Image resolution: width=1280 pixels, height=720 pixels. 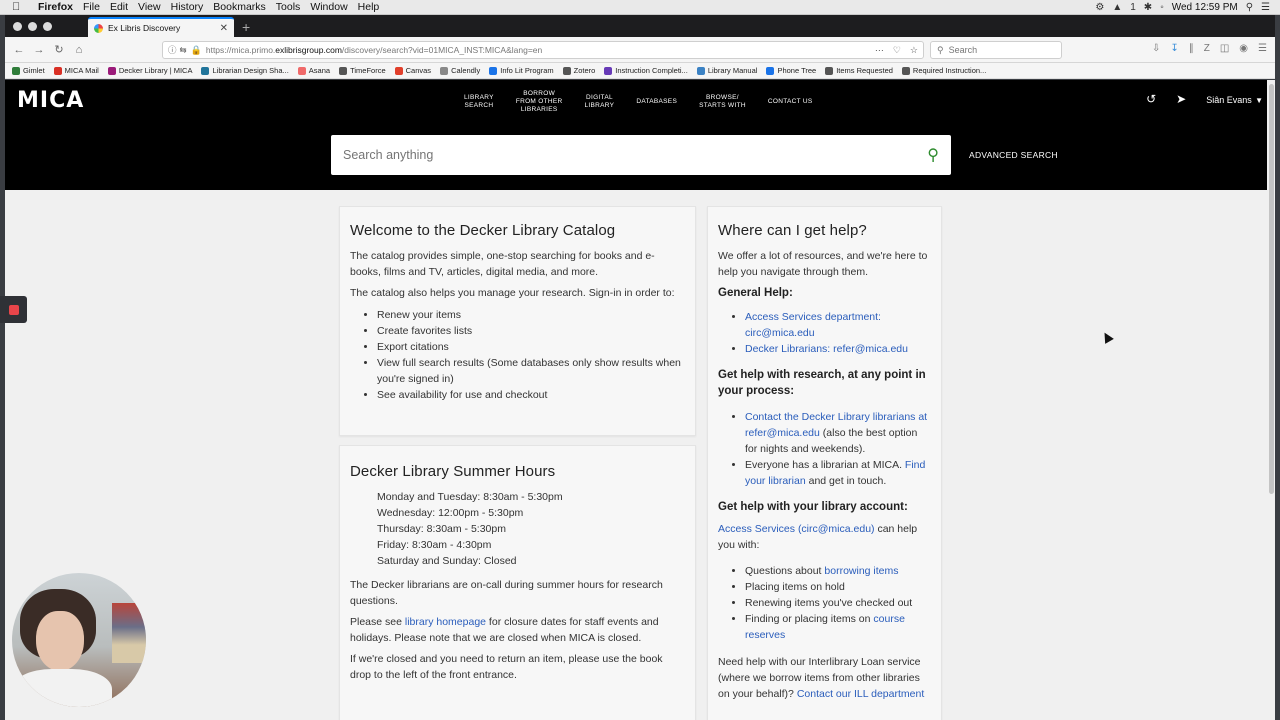 What do you see at coordinates (1191, 48) in the screenshot?
I see `library-icon: ∥` at bounding box center [1191, 48].